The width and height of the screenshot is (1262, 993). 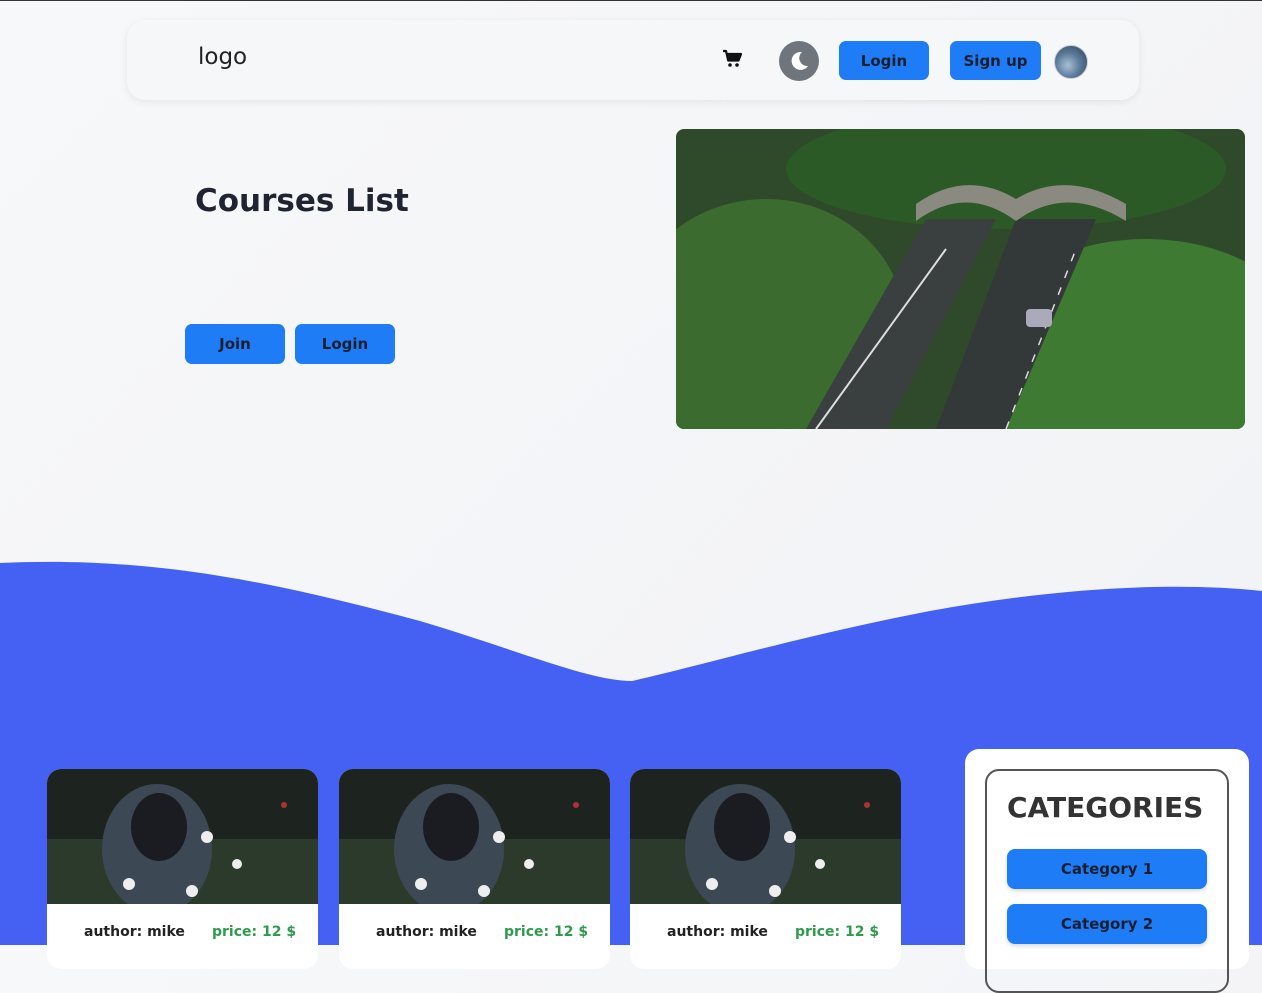 I want to click on signup-button: Sign up, so click(x=995, y=60).